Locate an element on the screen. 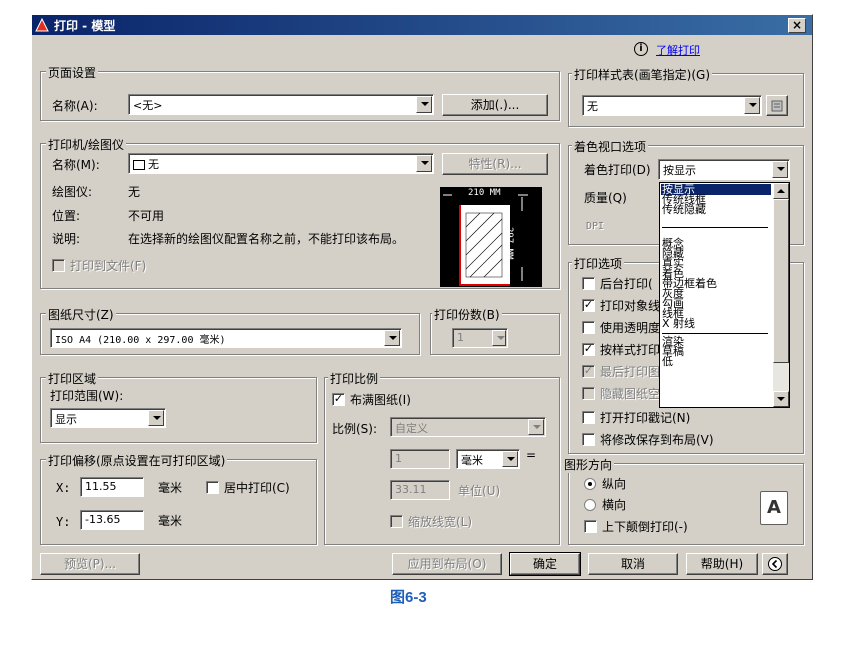 The image size is (860, 645). page-setup-name-value: <无> is located at coordinates (148, 105).